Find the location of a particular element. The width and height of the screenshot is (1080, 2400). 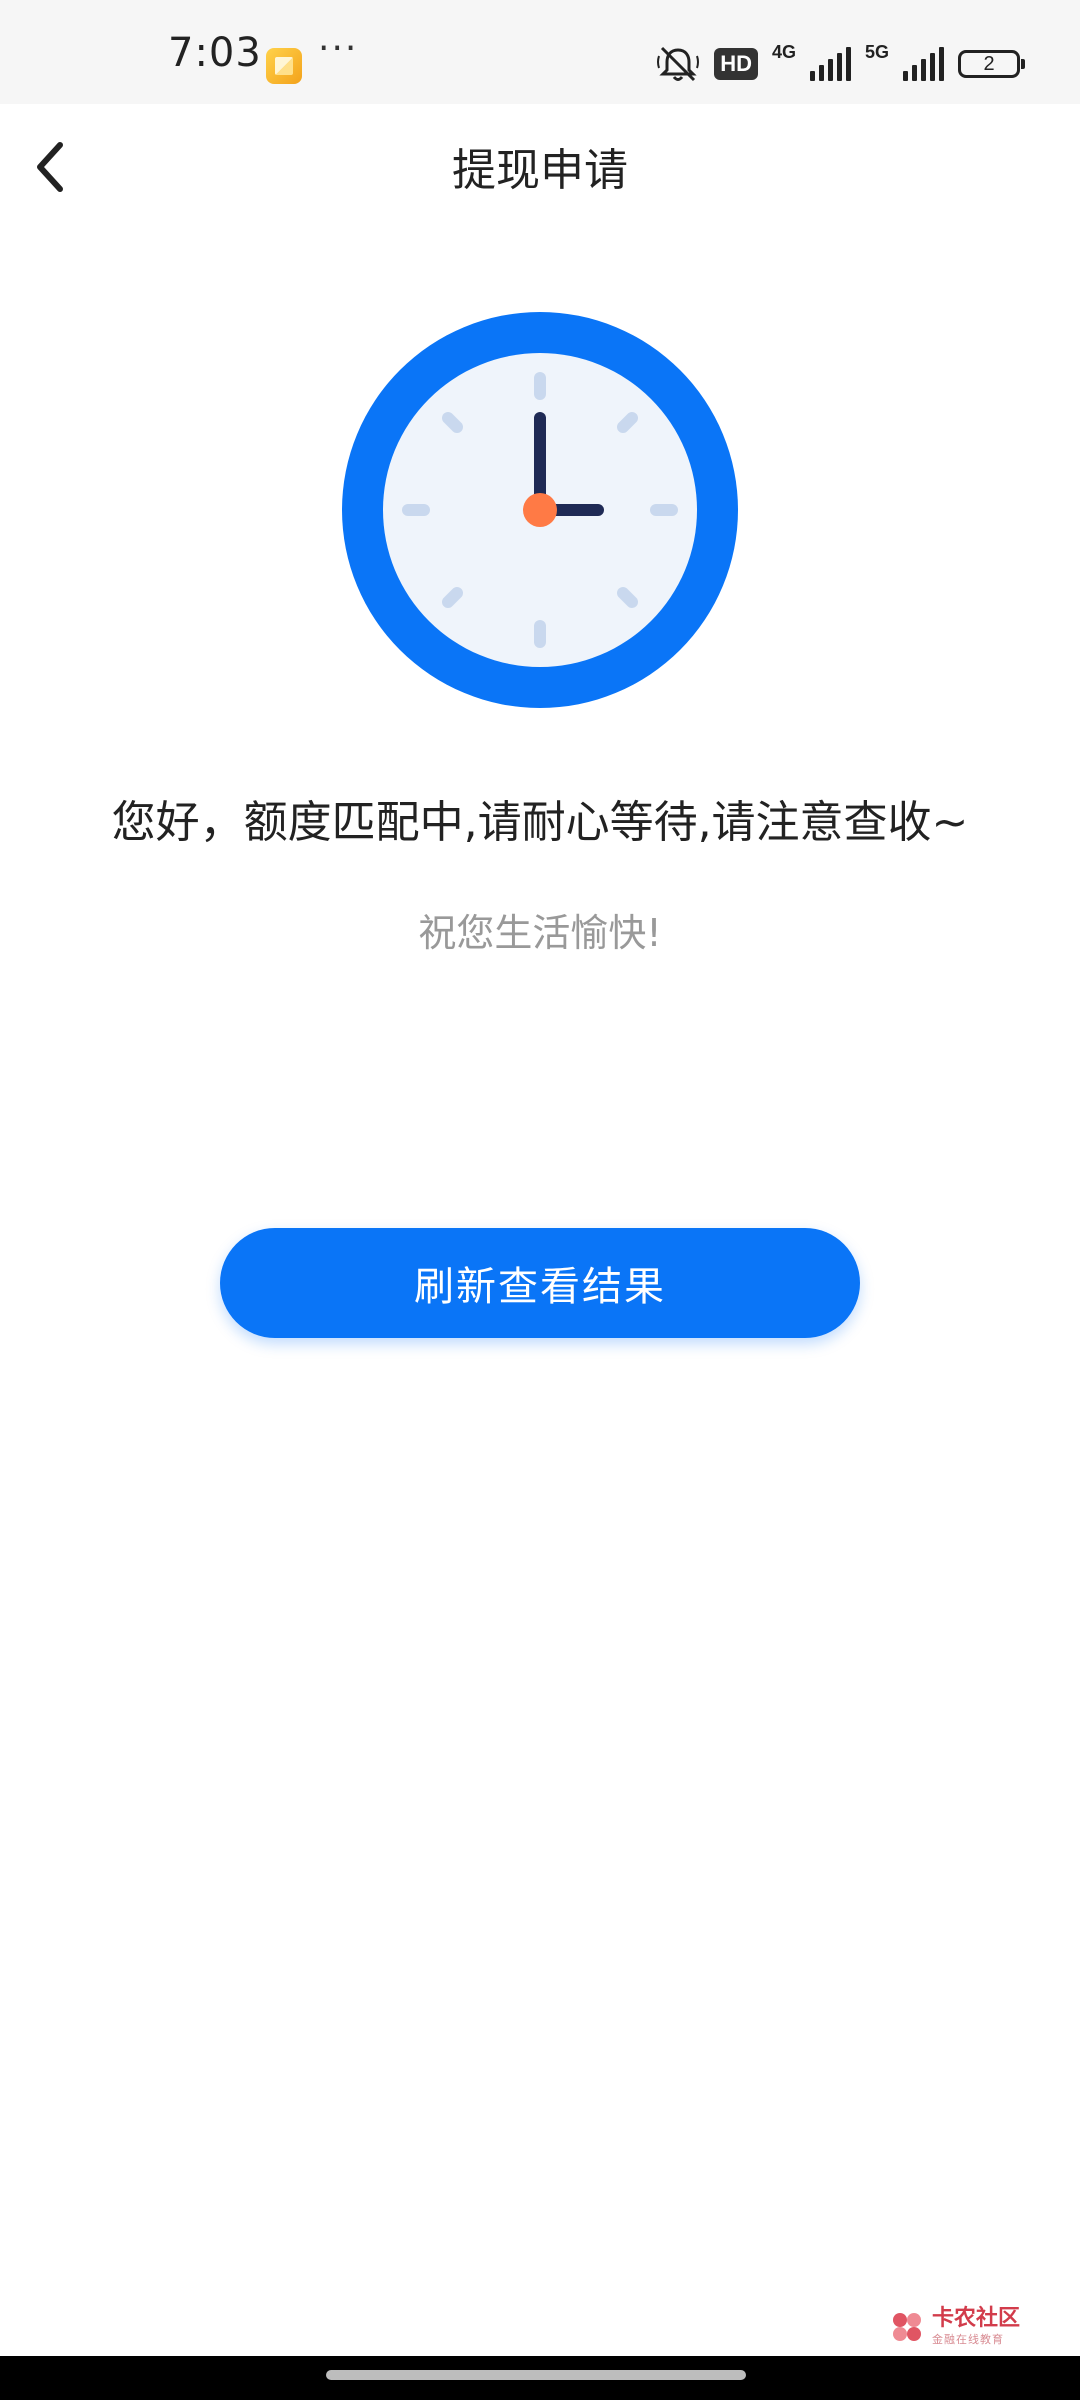

watermark: 卡农社区 金融在线教育 is located at coordinates (955, 2326).